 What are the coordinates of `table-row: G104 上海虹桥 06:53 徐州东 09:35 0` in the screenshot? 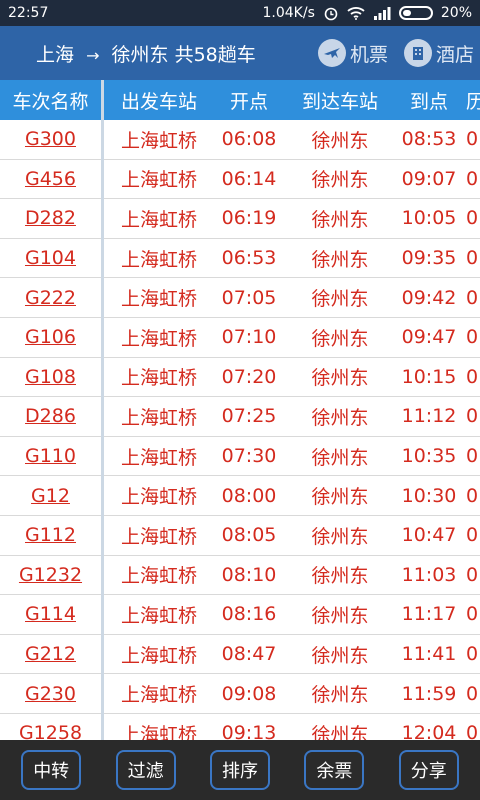 It's located at (240, 259).